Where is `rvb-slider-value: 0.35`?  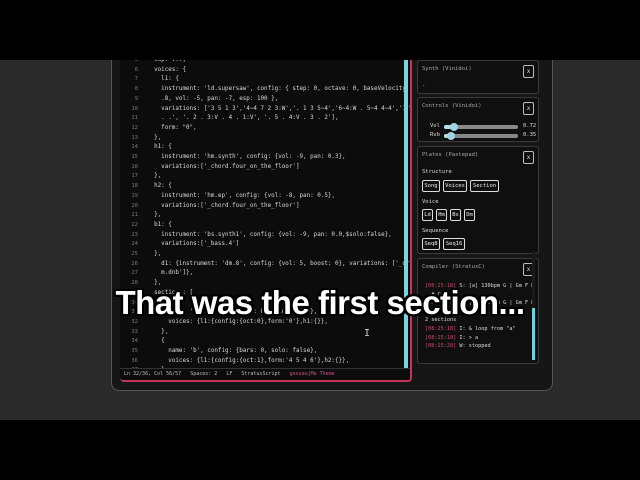
rvb-slider-value: 0.35 is located at coordinates (530, 135).